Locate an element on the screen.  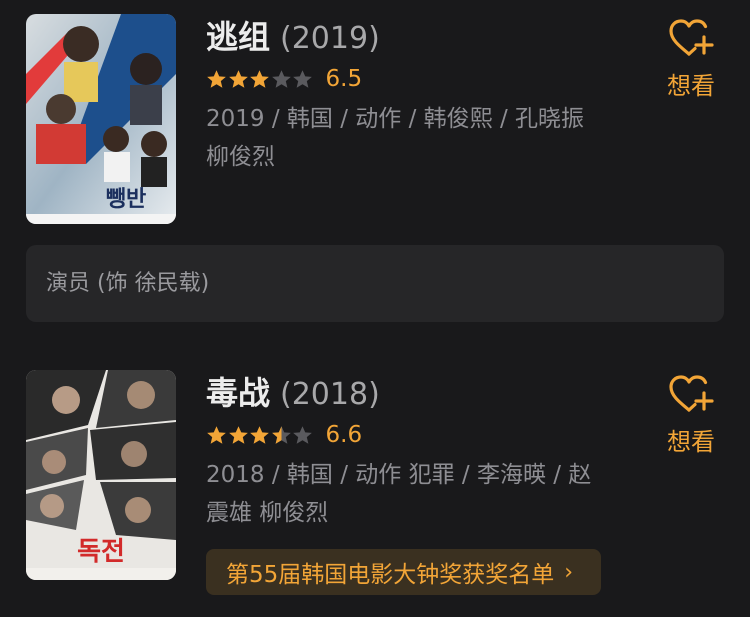
rating: 6.6 is located at coordinates (284, 435).